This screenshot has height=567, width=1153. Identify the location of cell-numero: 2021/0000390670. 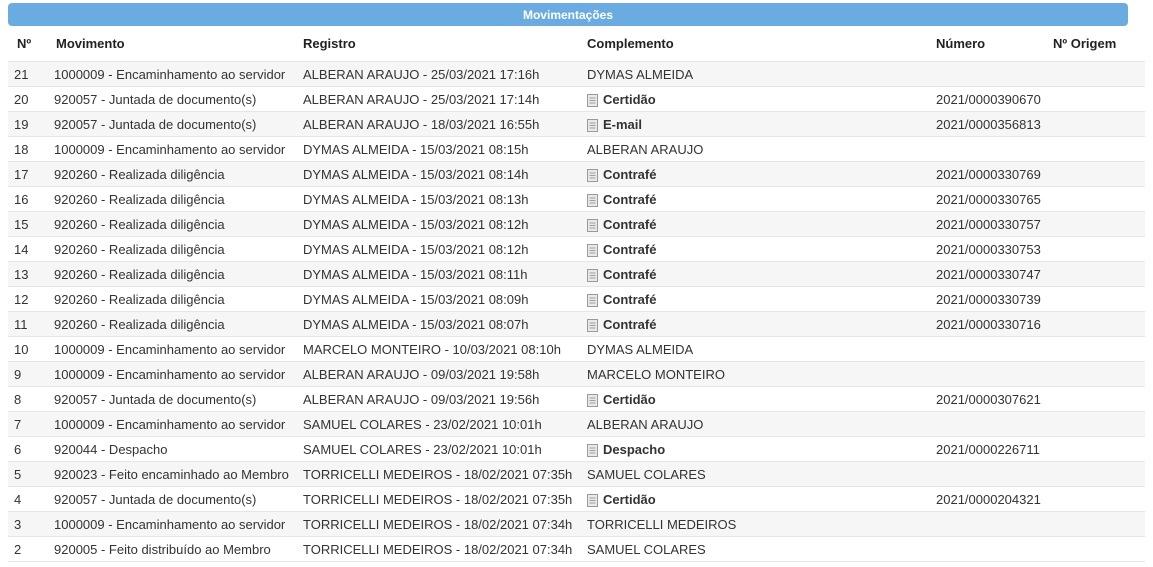
(994, 99).